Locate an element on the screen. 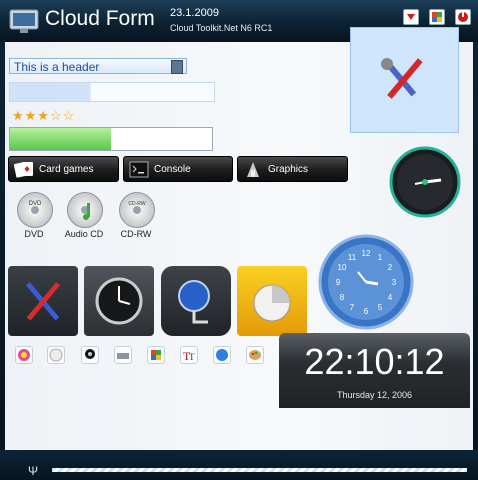  svg-text: 7 is located at coordinates (352, 307).